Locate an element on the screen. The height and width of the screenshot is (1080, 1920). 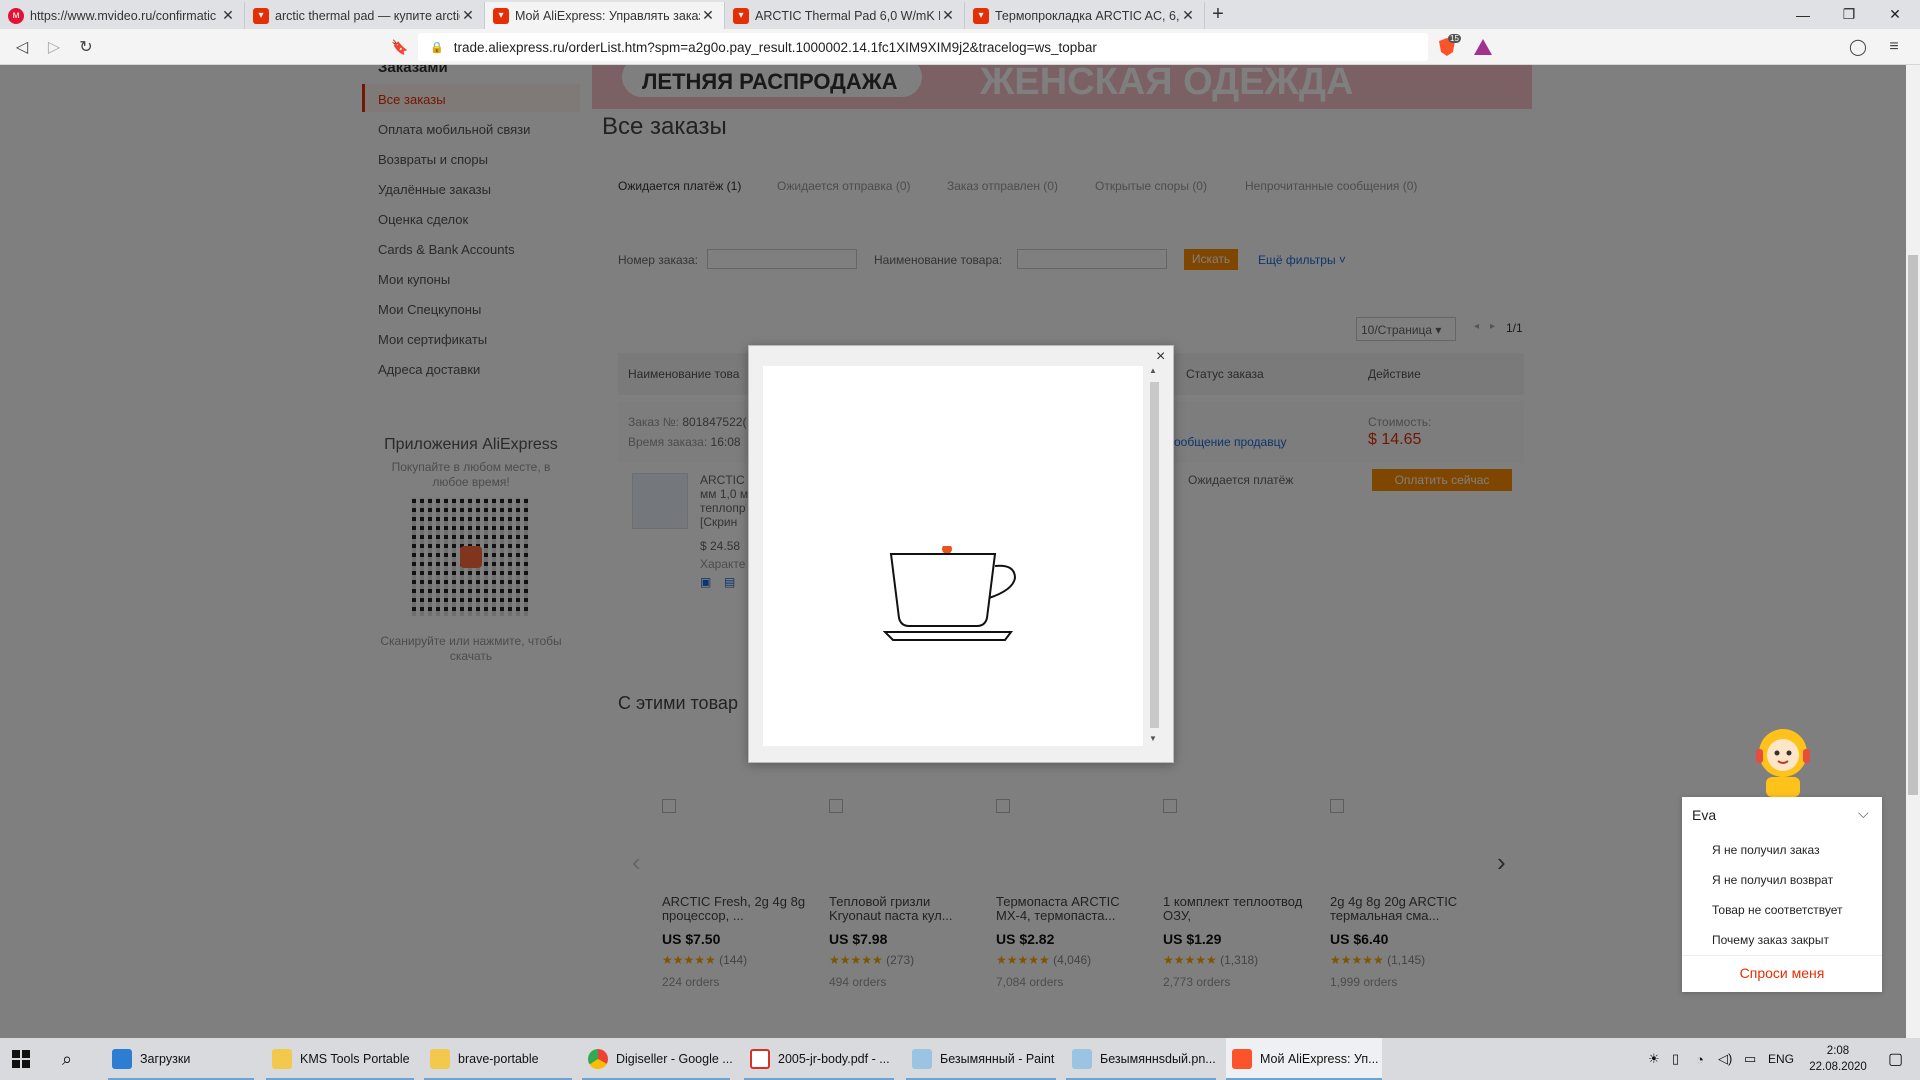
bookmark-icon: 🔖 is located at coordinates (400, 47).